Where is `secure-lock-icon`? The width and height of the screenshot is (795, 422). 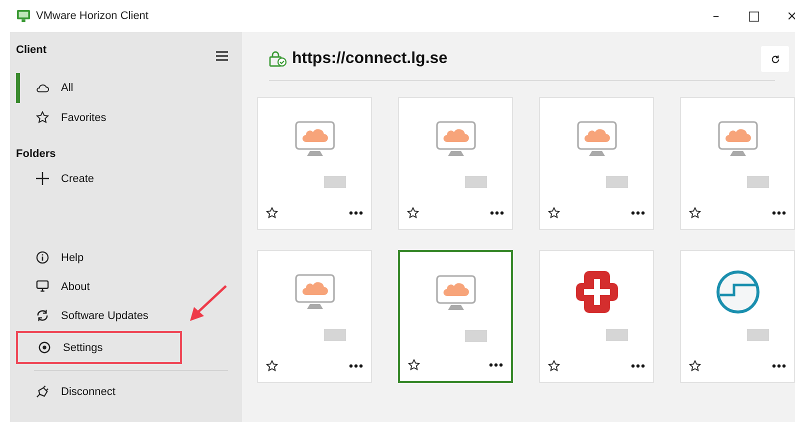
secure-lock-icon is located at coordinates (278, 59).